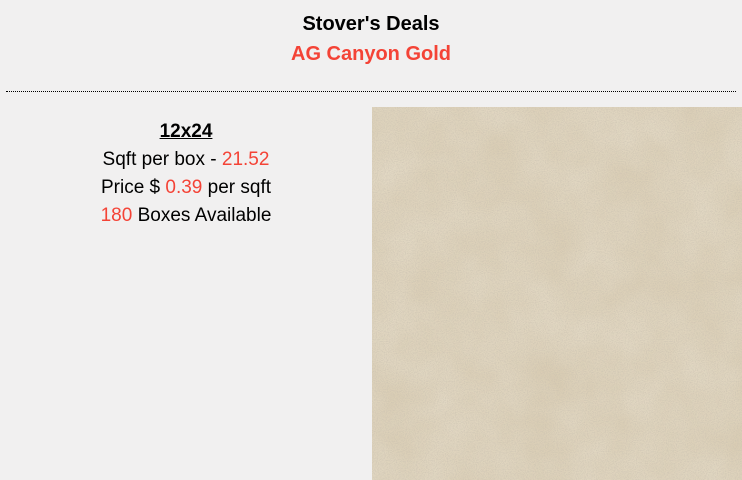 The width and height of the screenshot is (742, 480). Describe the element at coordinates (202, 215) in the screenshot. I see `boxes-label: Boxes Available` at that location.